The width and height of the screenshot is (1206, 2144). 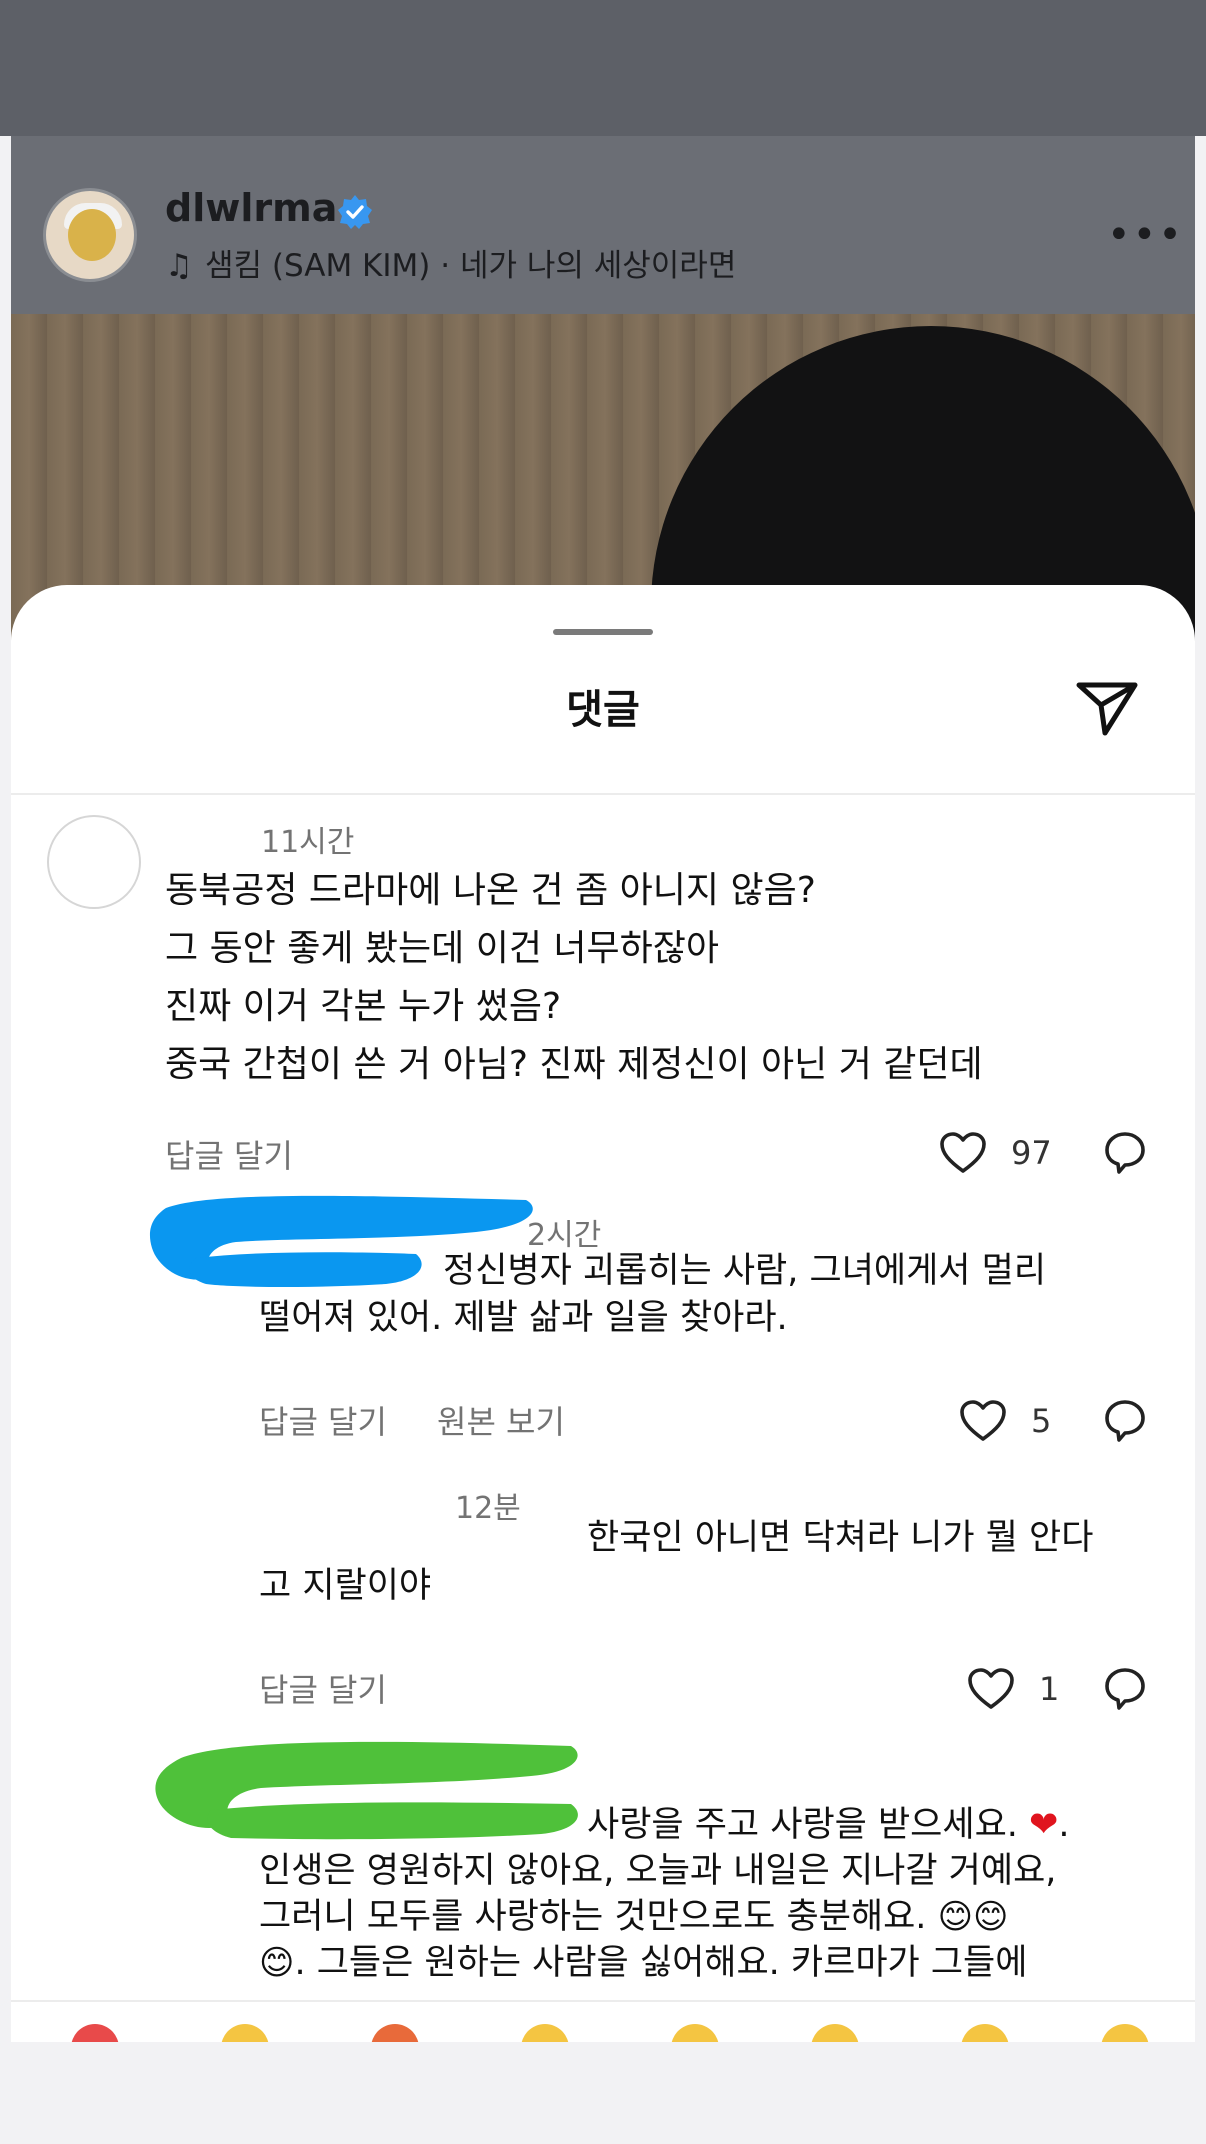 What do you see at coordinates (1049, 1689) in the screenshot?
I see `like-count: 1` at bounding box center [1049, 1689].